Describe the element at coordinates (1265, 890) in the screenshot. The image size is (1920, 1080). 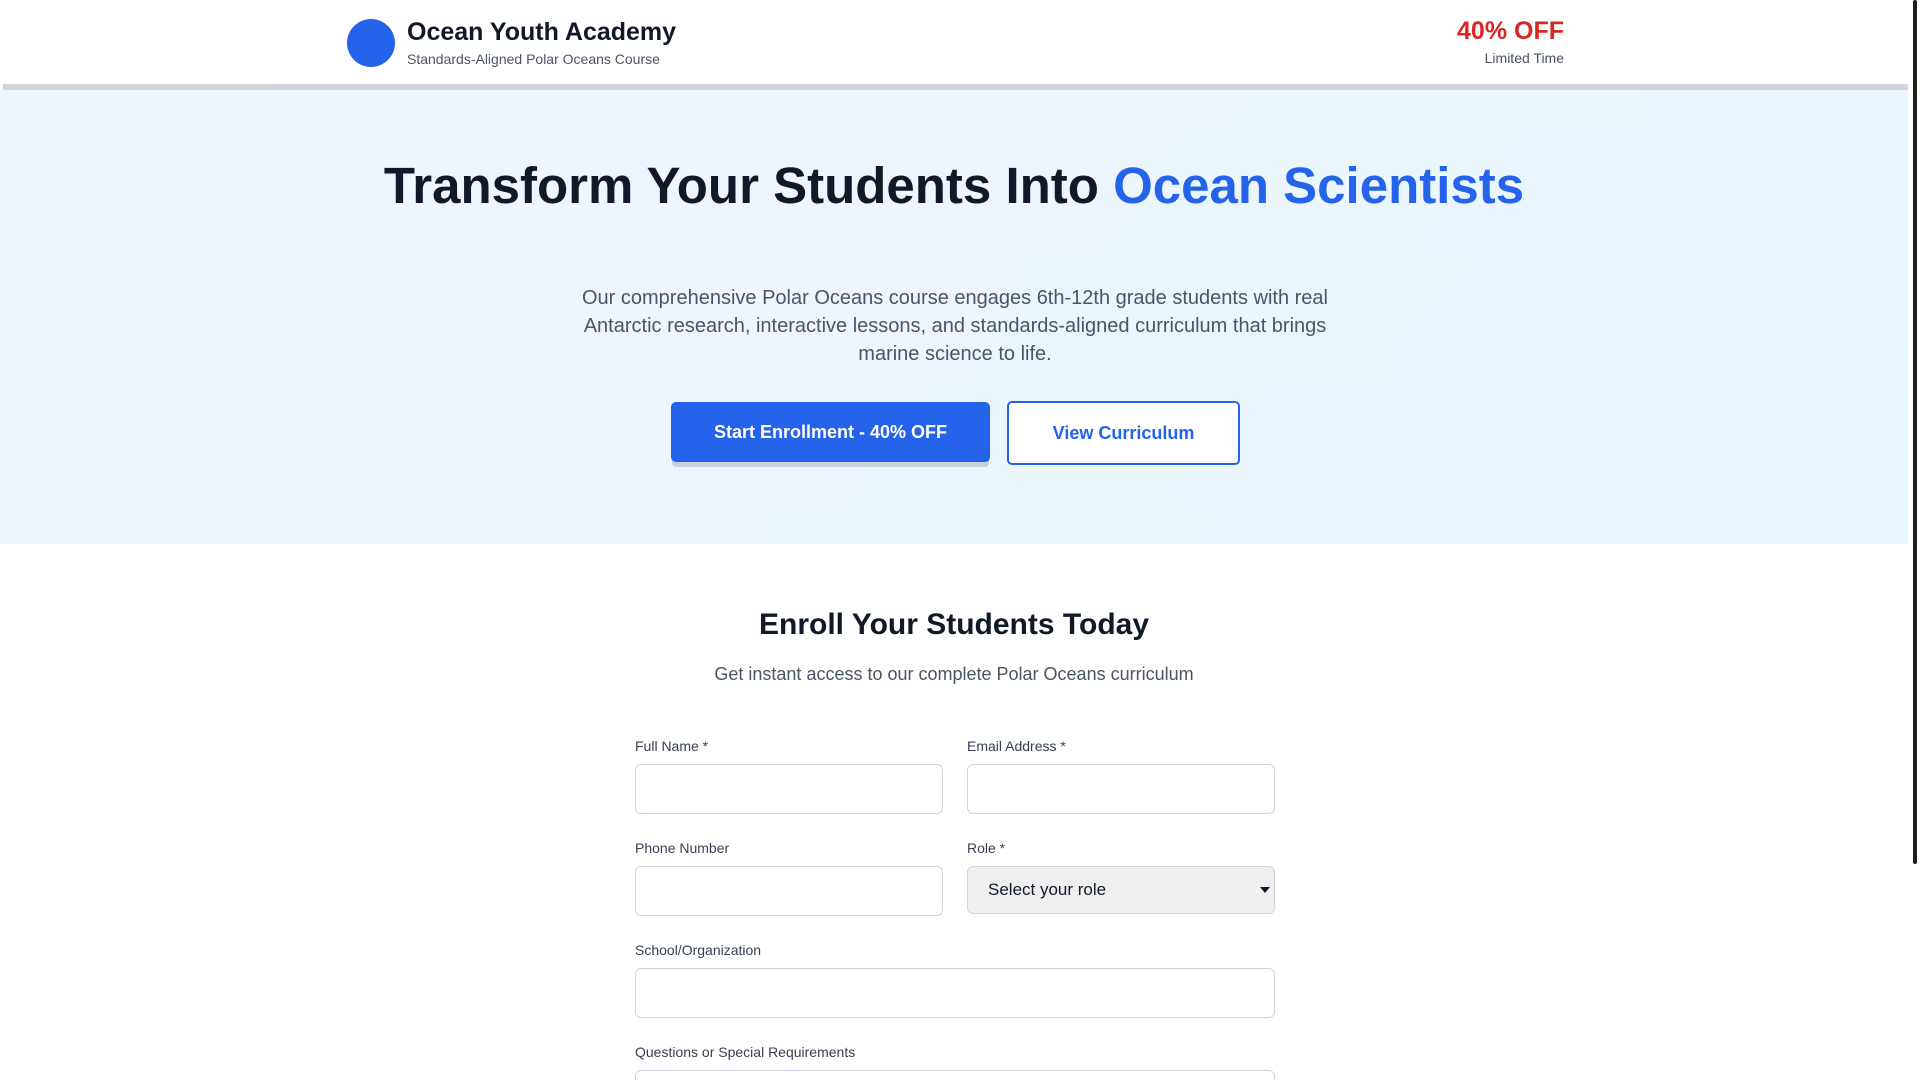
I see `chevron-down-icon` at that location.